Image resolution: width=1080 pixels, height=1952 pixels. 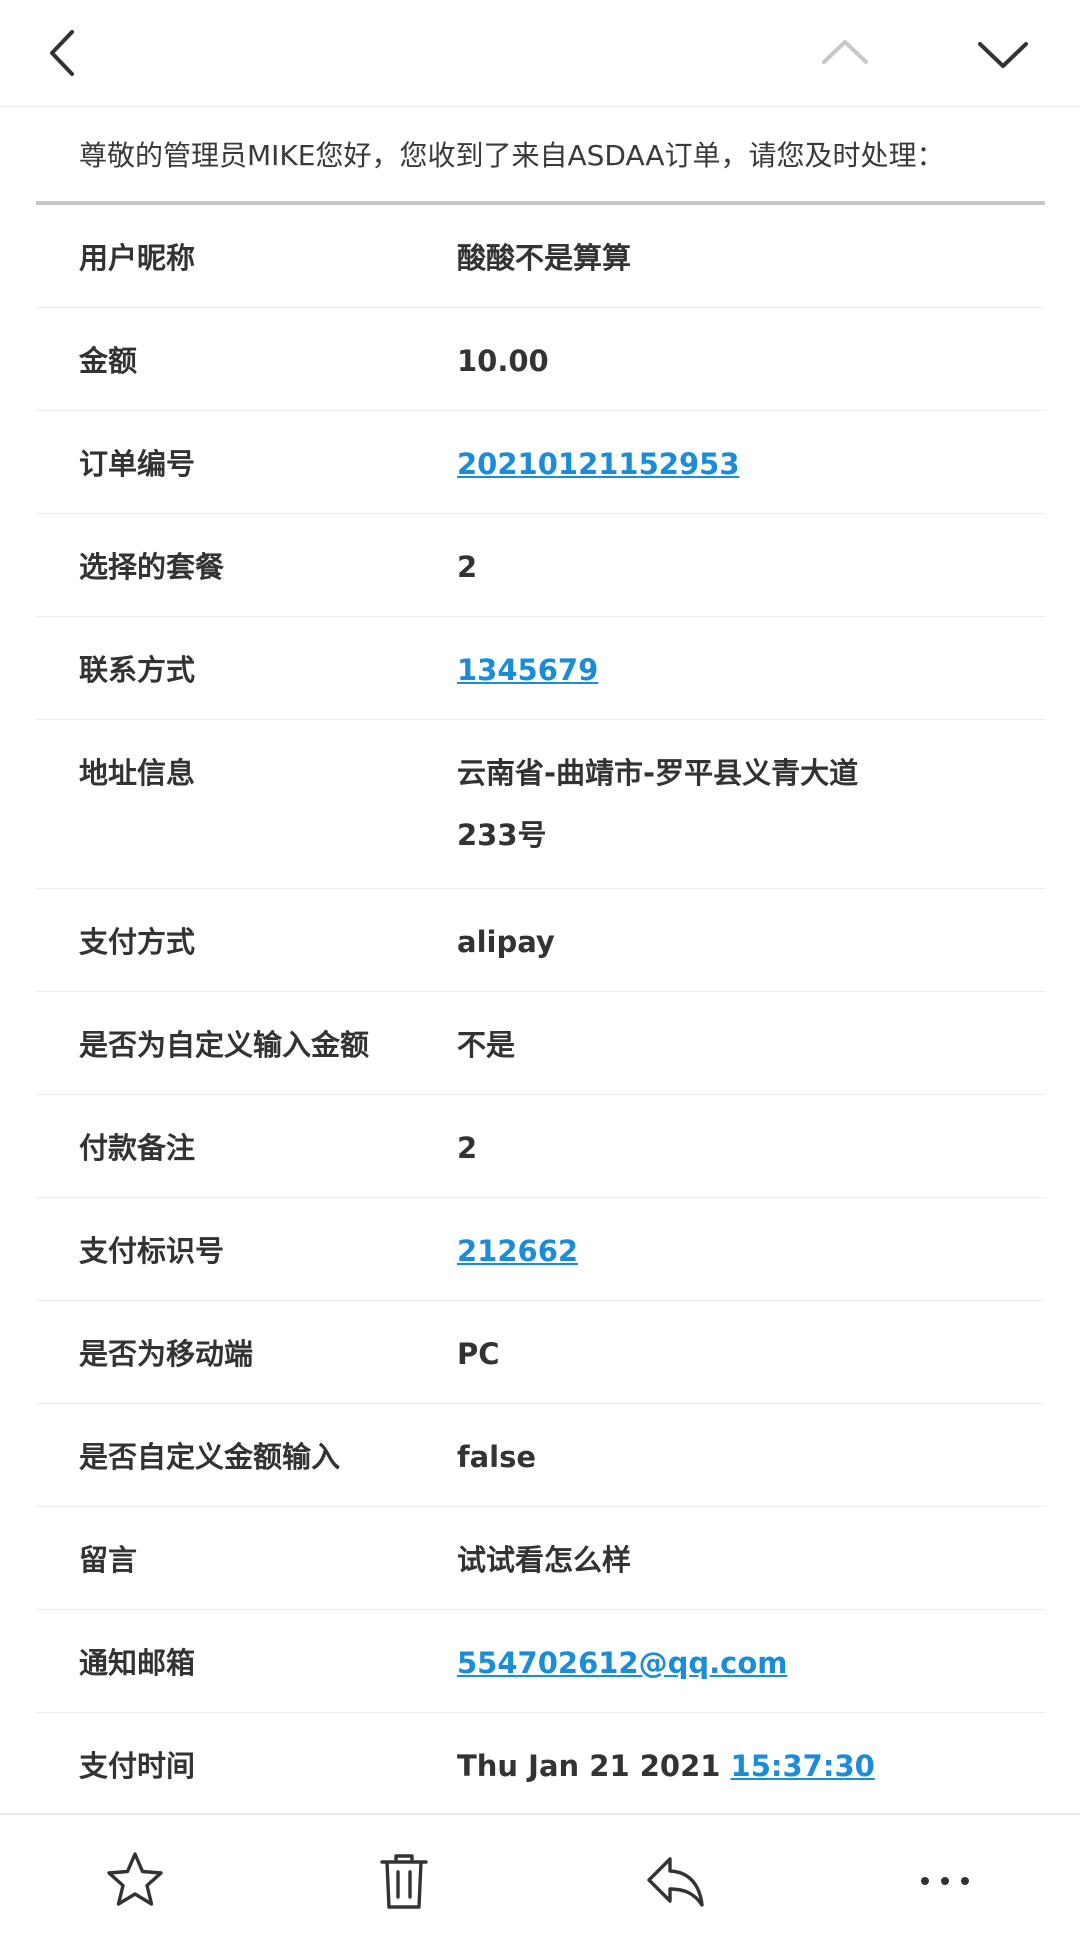 I want to click on more-icon, so click(x=945, y=1881).